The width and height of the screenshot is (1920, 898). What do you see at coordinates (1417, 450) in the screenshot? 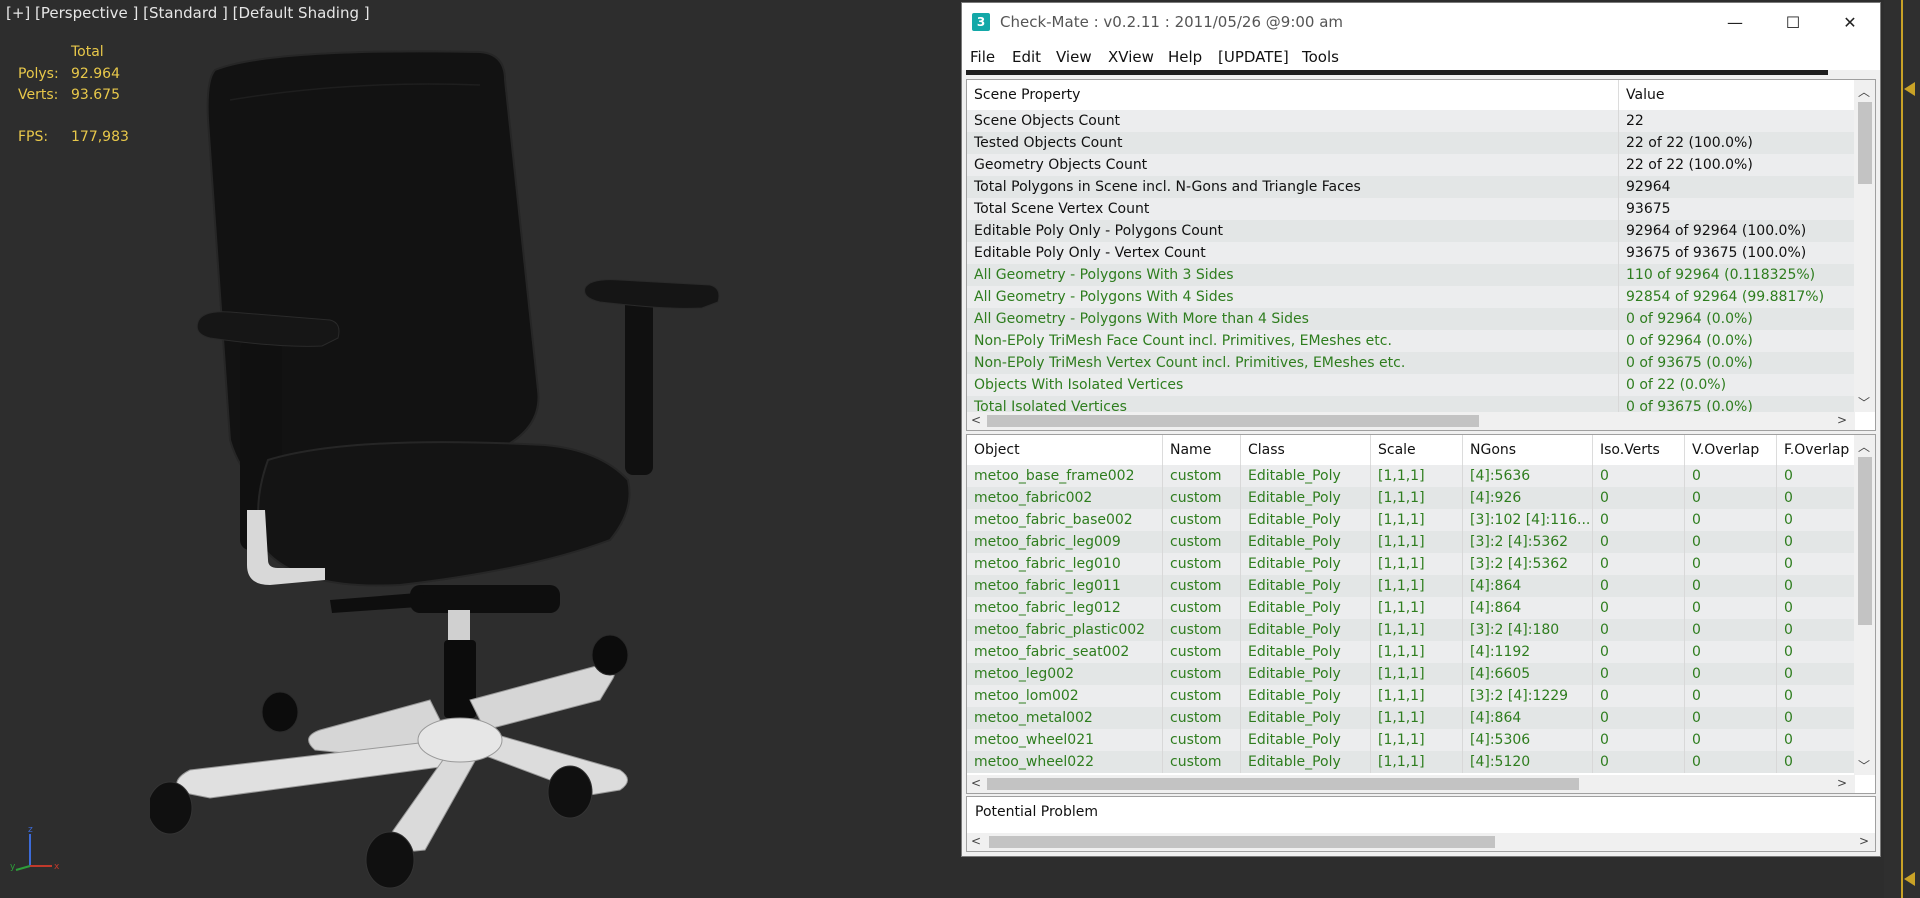
I see `header-scale: Scale` at bounding box center [1417, 450].